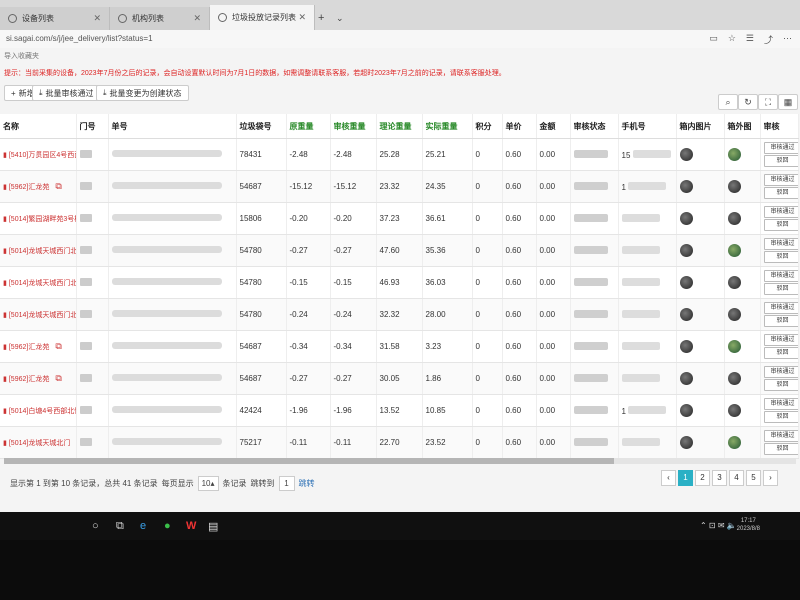 The width and height of the screenshot is (800, 600). What do you see at coordinates (787, 39) in the screenshot?
I see `more-icon: ⋯` at bounding box center [787, 39].